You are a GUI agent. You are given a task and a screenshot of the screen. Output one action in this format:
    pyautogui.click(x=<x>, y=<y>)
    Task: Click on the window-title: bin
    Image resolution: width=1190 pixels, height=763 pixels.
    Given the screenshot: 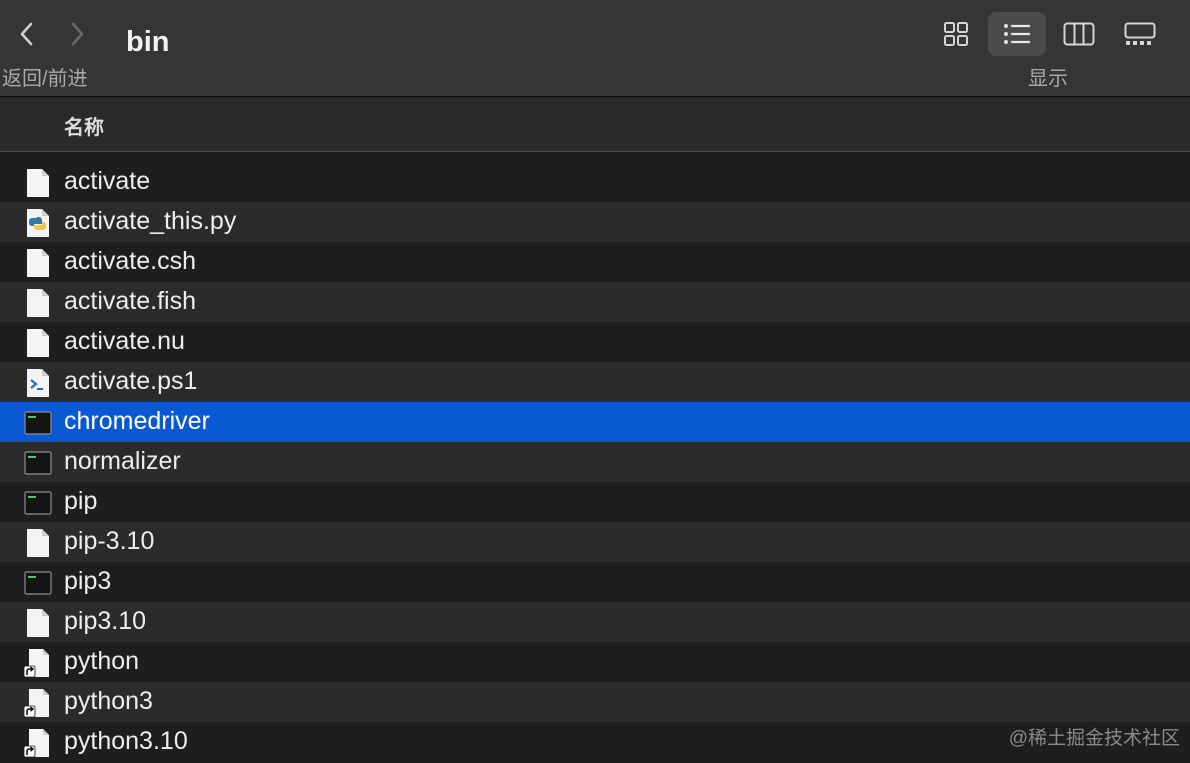 What is the action you would take?
    pyautogui.click(x=148, y=42)
    